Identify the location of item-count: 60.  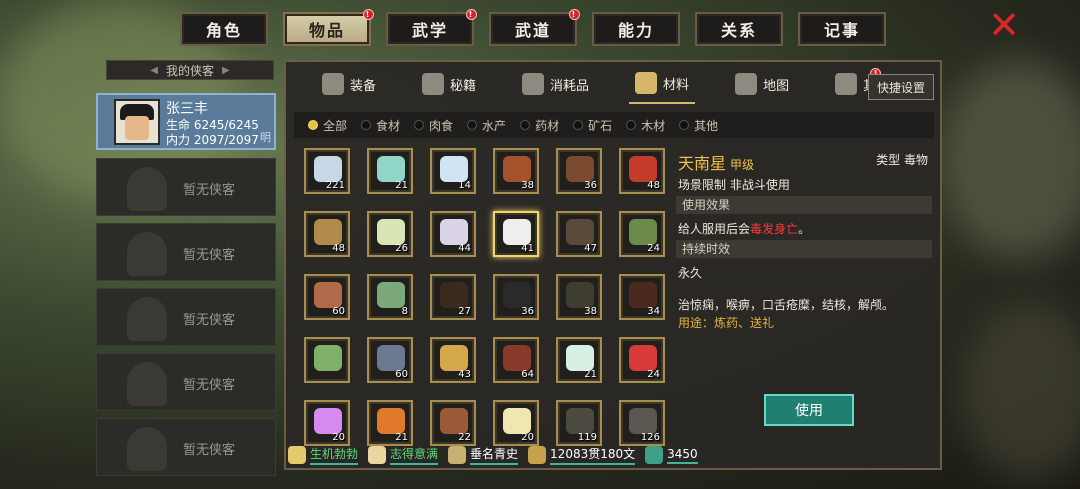
(338, 311).